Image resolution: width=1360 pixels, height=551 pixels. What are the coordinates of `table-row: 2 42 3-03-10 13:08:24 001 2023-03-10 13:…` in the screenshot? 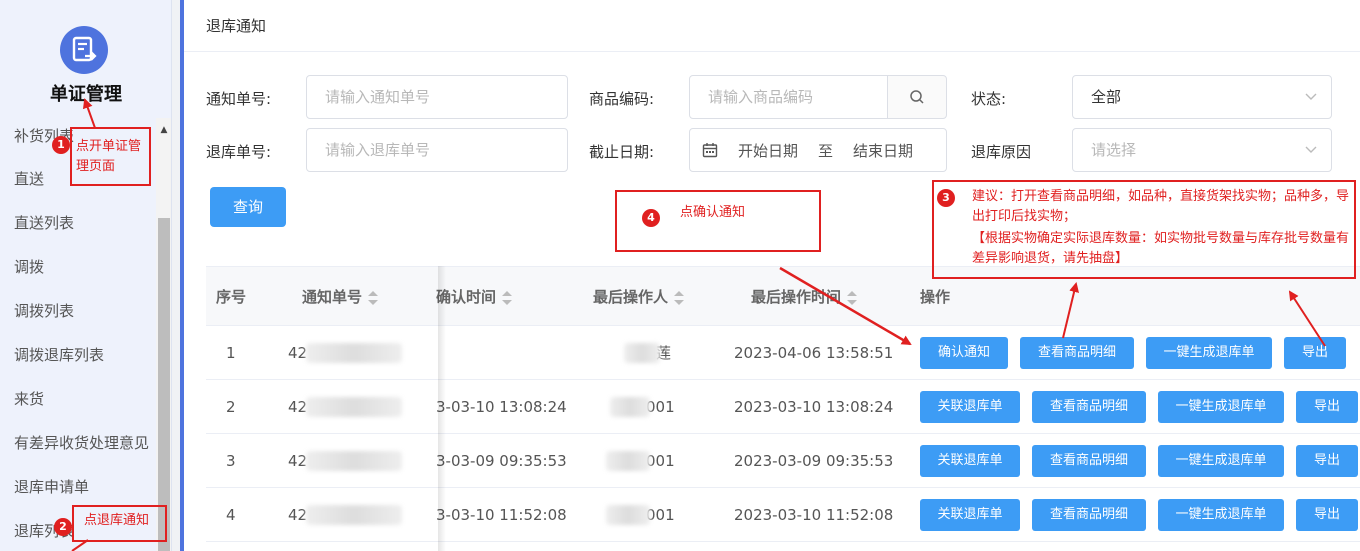 It's located at (783, 407).